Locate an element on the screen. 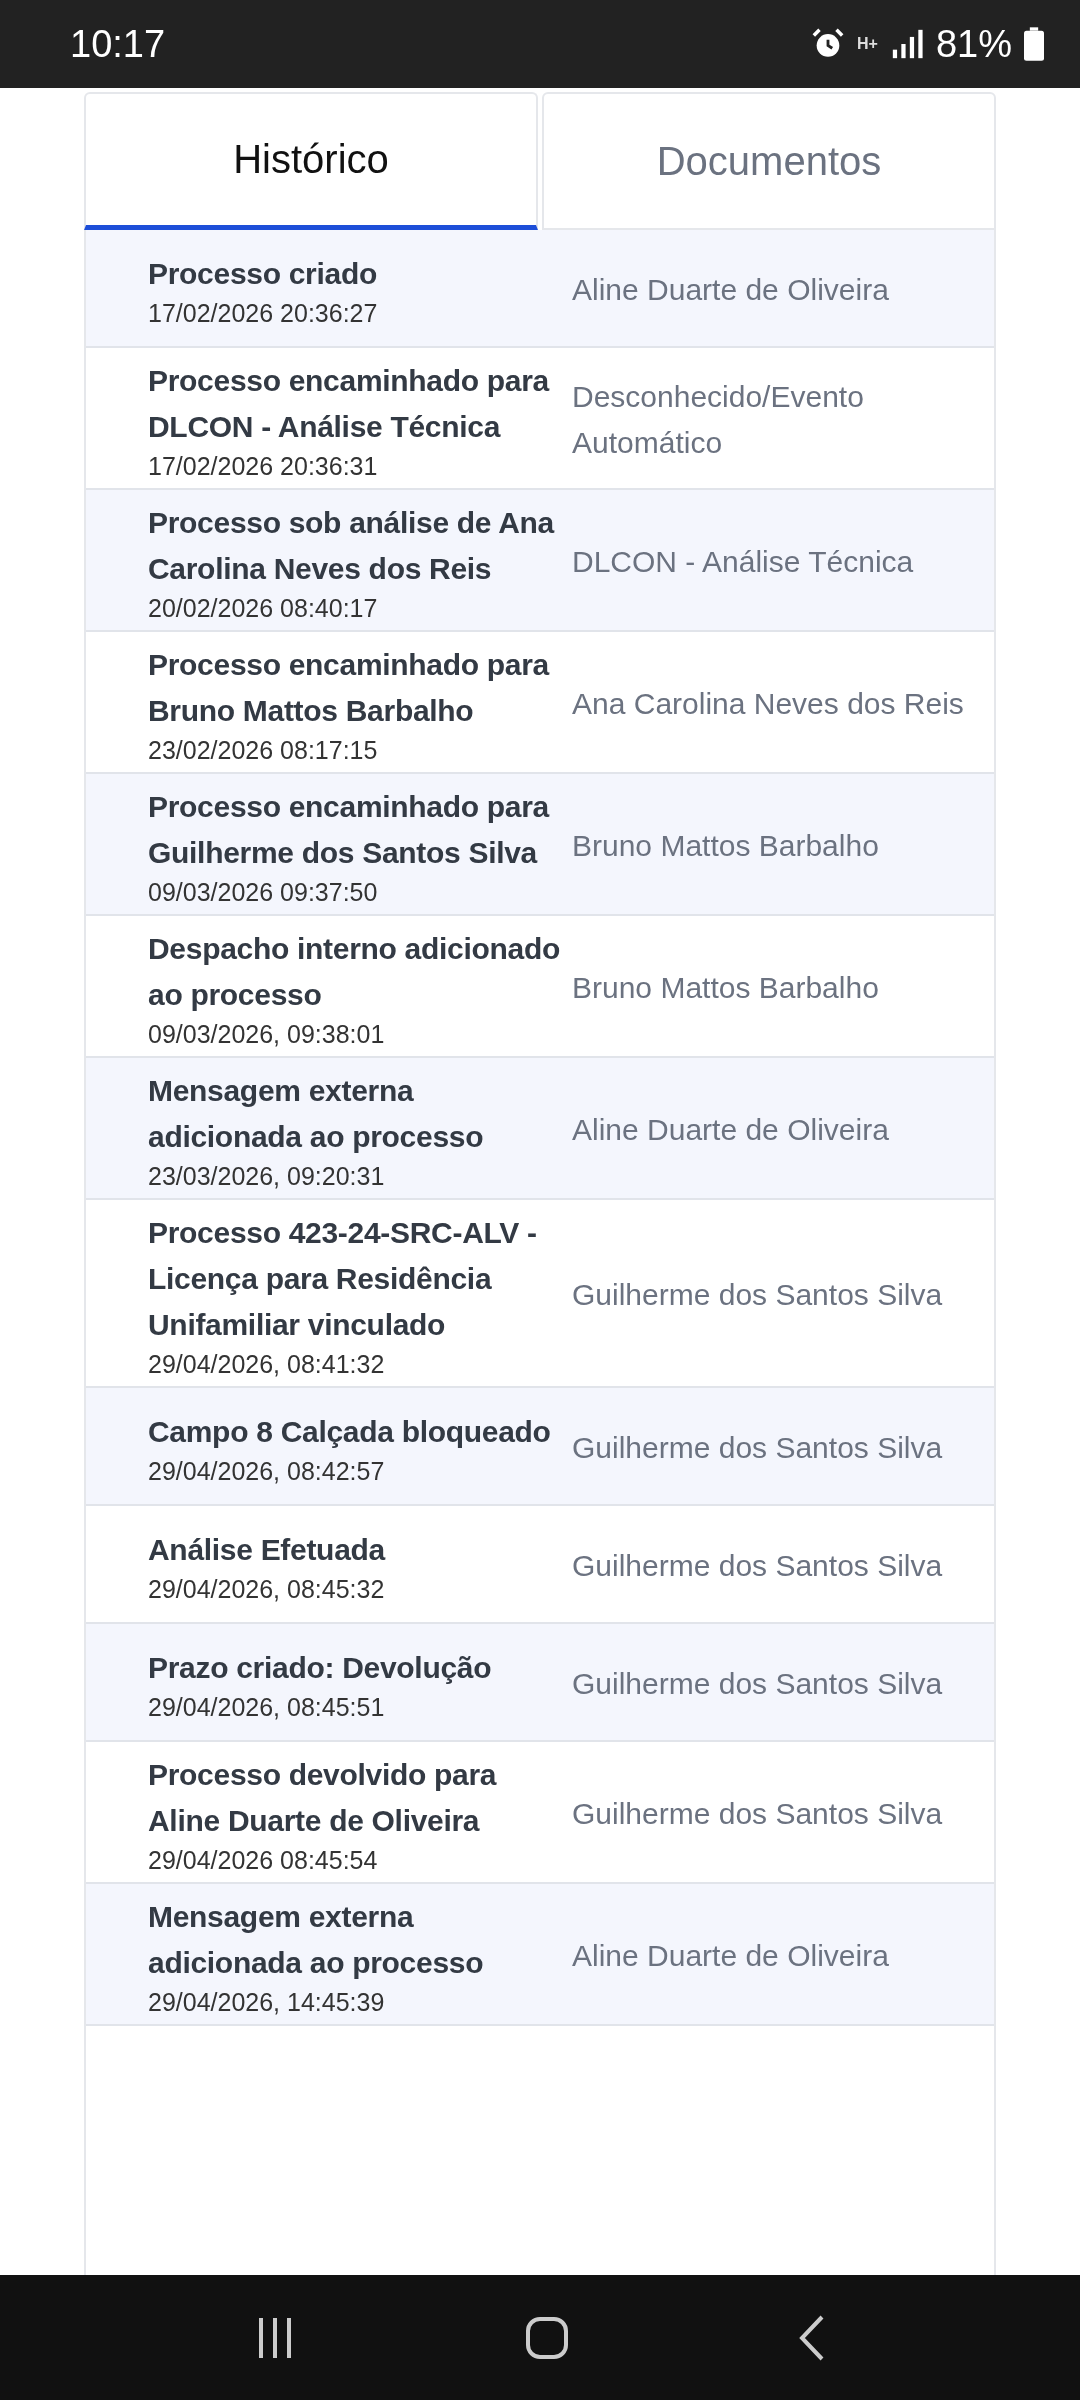 The width and height of the screenshot is (1080, 2400). event-date: 17/02/2026 20:36:31 is located at coordinates (263, 466).